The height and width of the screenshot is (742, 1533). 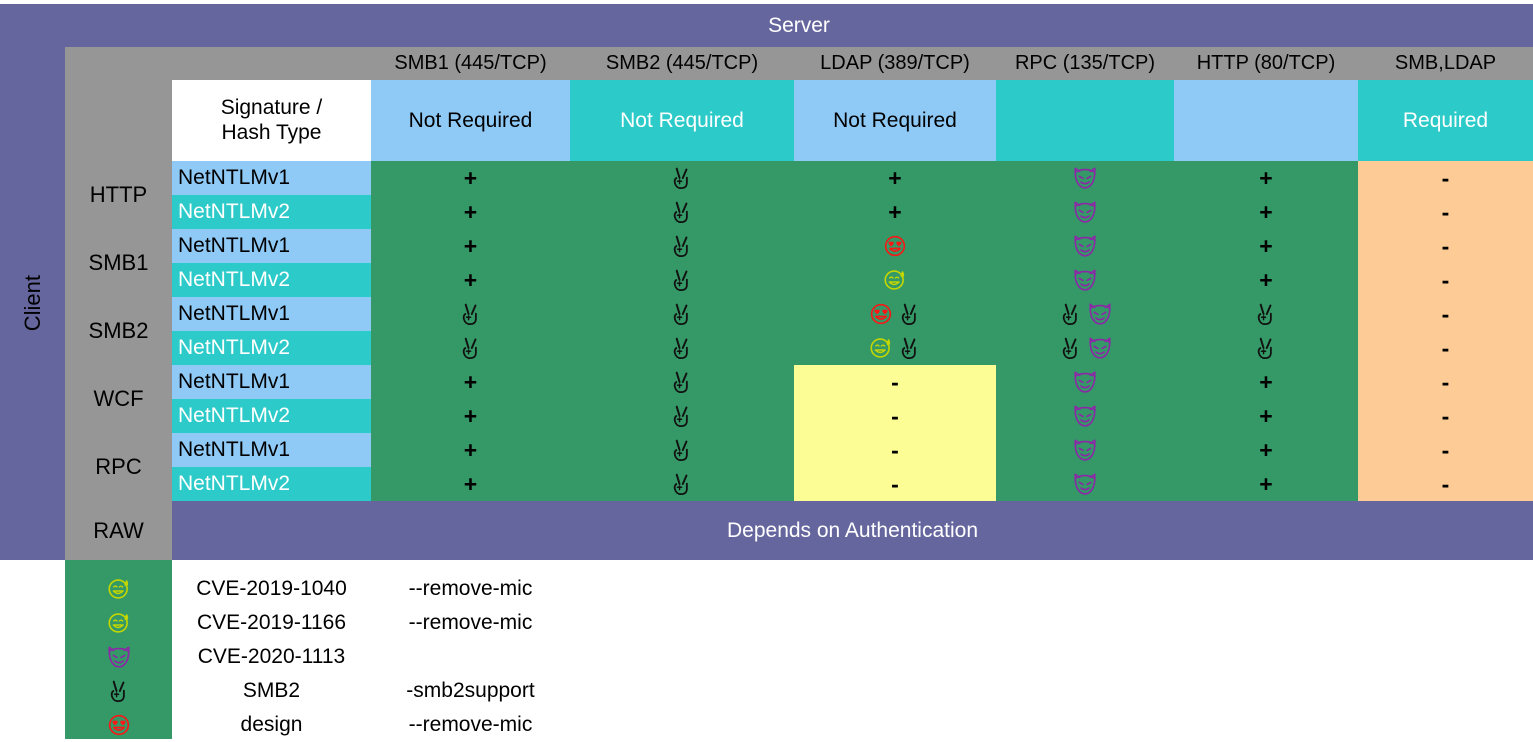 I want to click on client-group-label: SMB1, so click(x=118, y=262).